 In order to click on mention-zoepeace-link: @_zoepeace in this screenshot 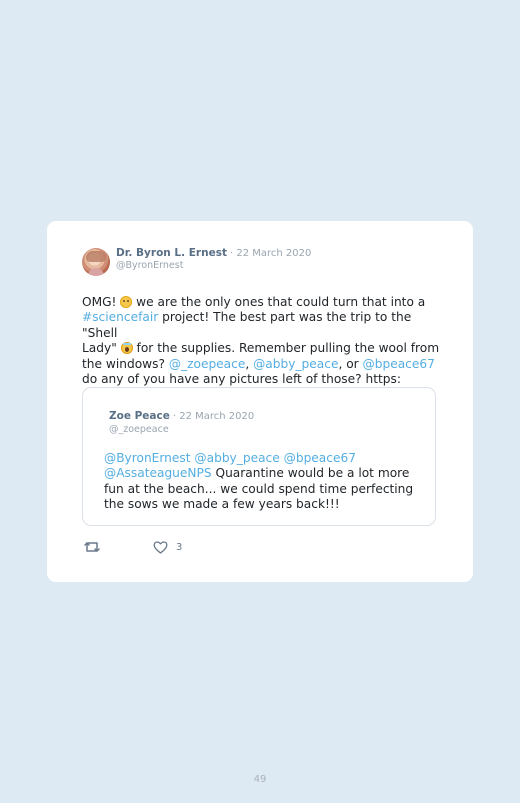, I will do `click(207, 364)`.